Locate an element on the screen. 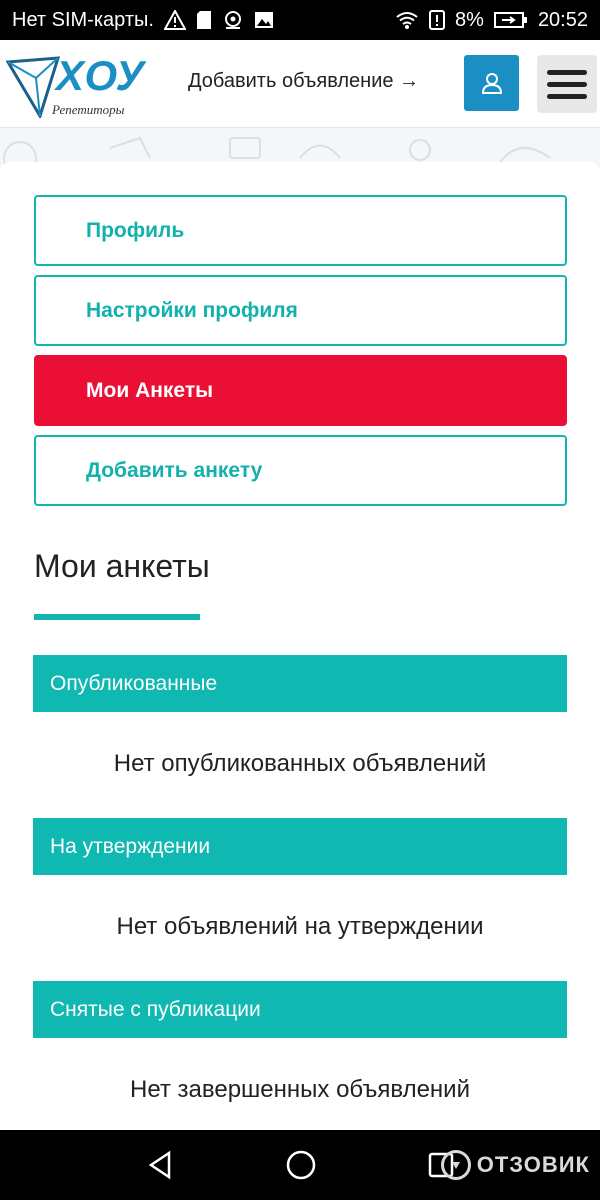 This screenshot has height=1200, width=600. battery-icon is located at coordinates (510, 20).